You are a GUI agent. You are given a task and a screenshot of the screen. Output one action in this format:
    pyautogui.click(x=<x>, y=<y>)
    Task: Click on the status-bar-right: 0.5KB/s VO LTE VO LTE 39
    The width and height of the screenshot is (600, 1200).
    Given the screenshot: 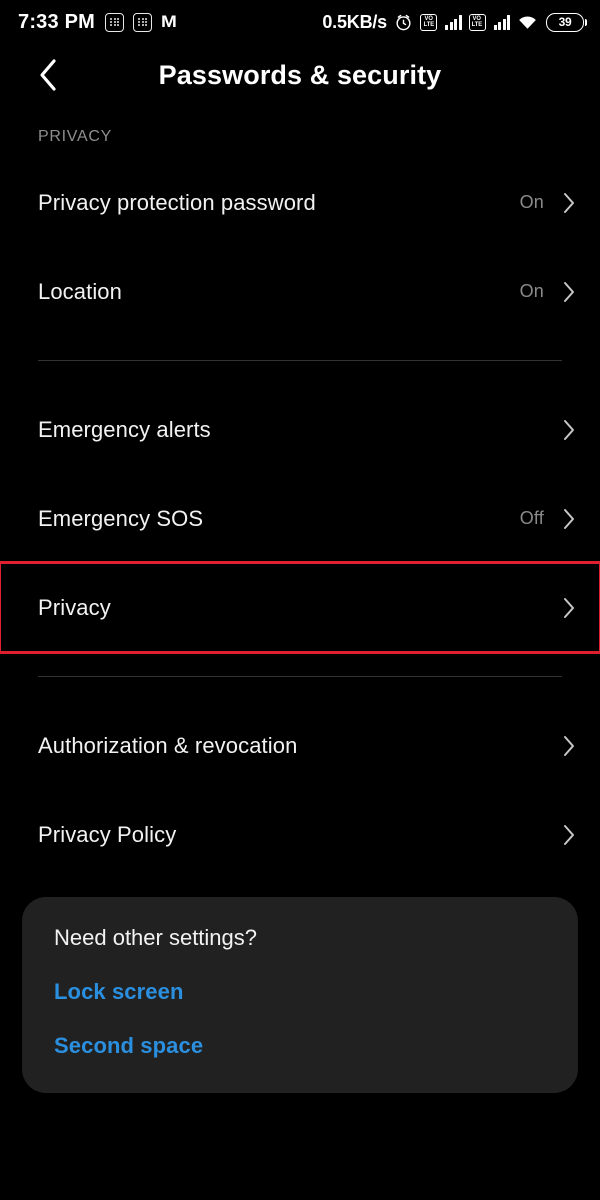 What is the action you would take?
    pyautogui.click(x=454, y=22)
    